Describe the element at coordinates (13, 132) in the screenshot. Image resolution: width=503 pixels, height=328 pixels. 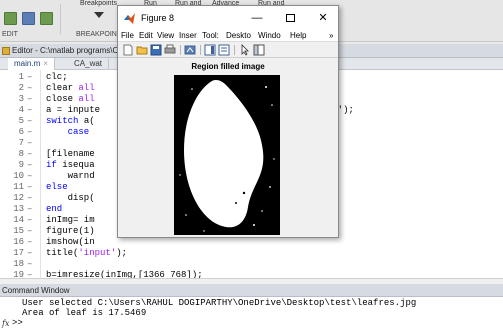
I see `line-number: 6` at that location.